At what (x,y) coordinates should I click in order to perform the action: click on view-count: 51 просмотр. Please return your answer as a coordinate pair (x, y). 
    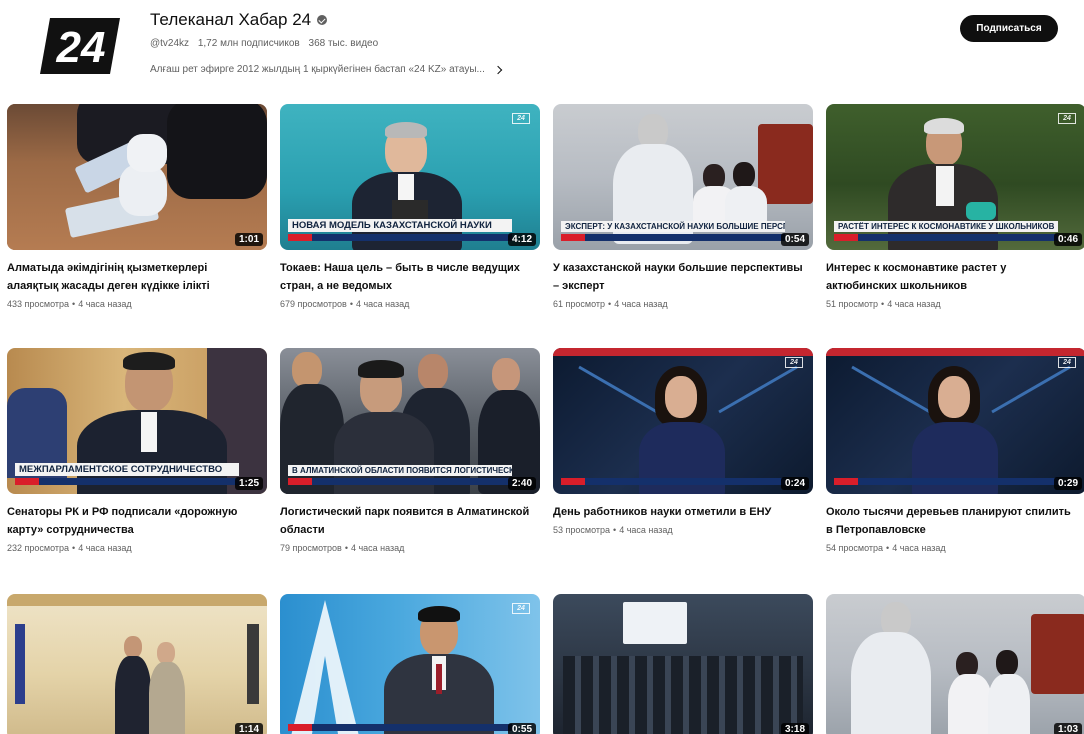
    Looking at the image, I should click on (852, 304).